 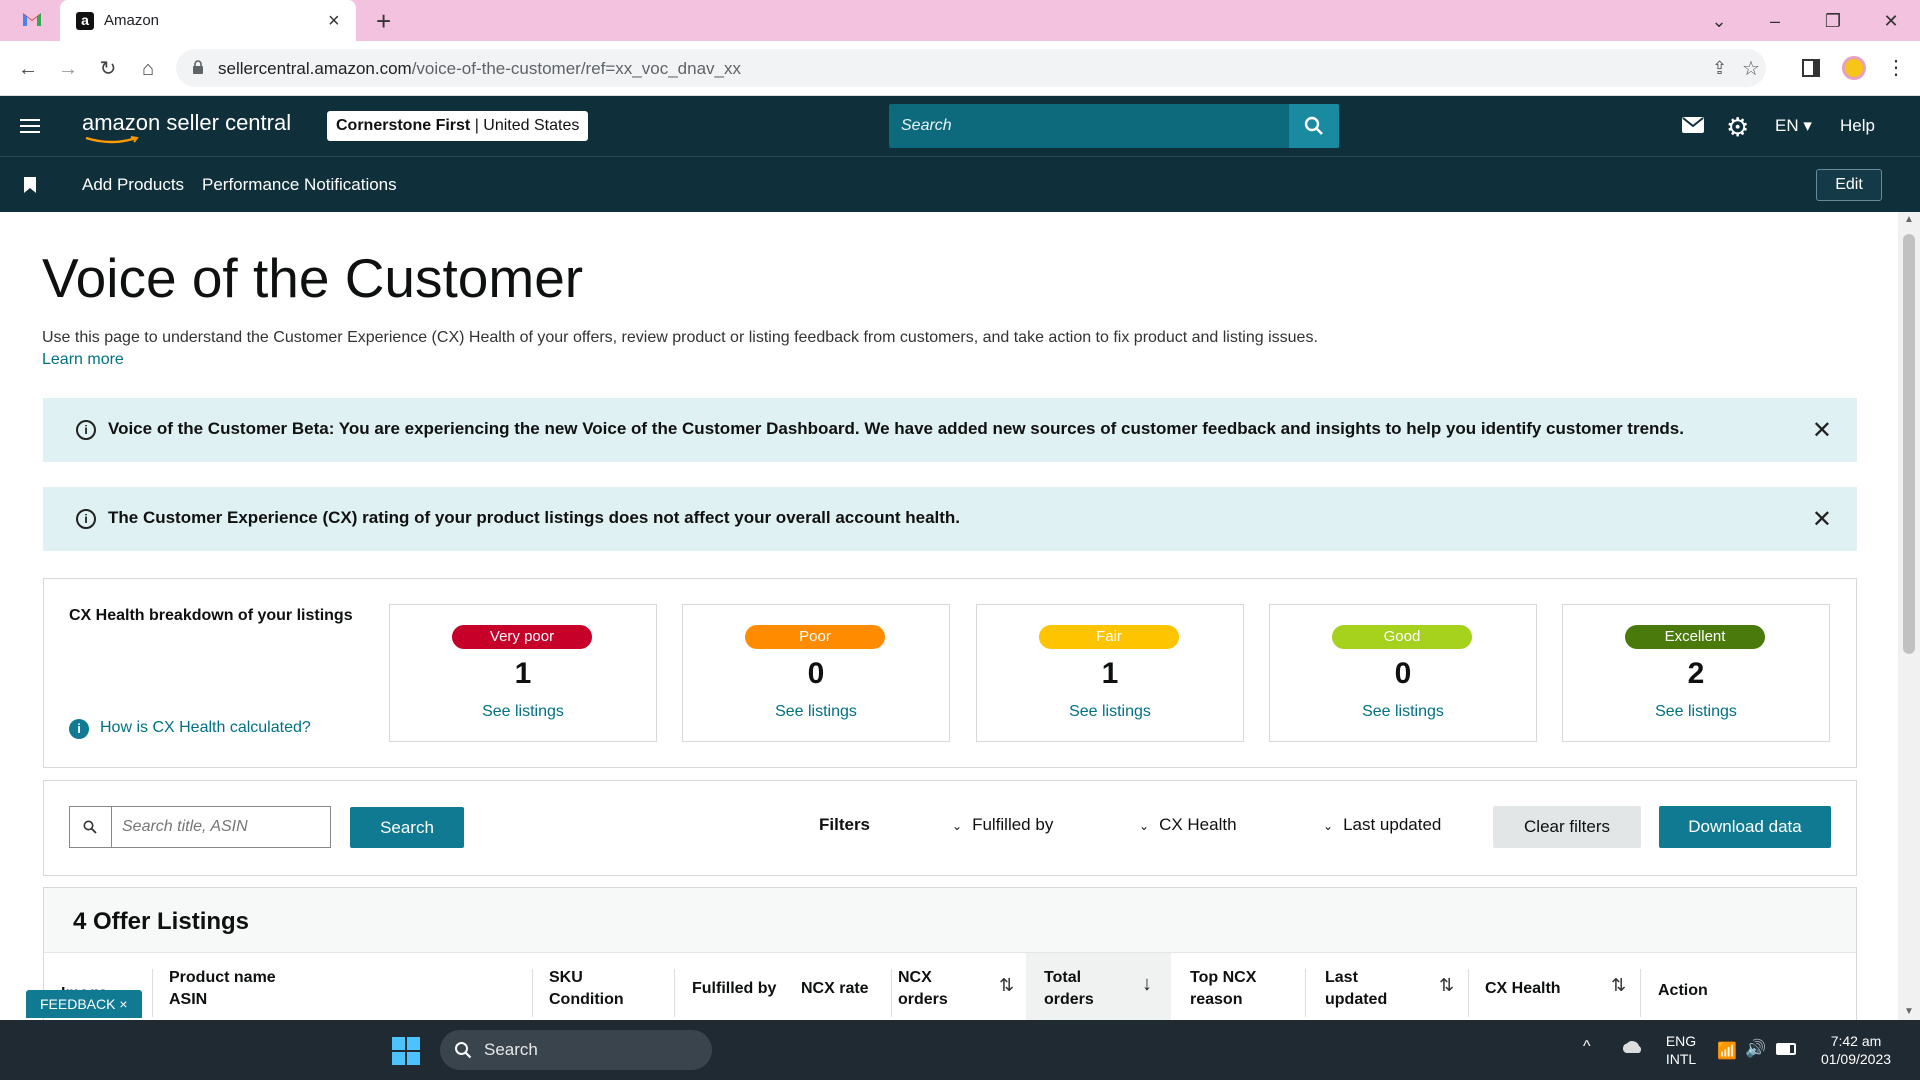 What do you see at coordinates (523, 673) in the screenshot?
I see `listing-count: 1` at bounding box center [523, 673].